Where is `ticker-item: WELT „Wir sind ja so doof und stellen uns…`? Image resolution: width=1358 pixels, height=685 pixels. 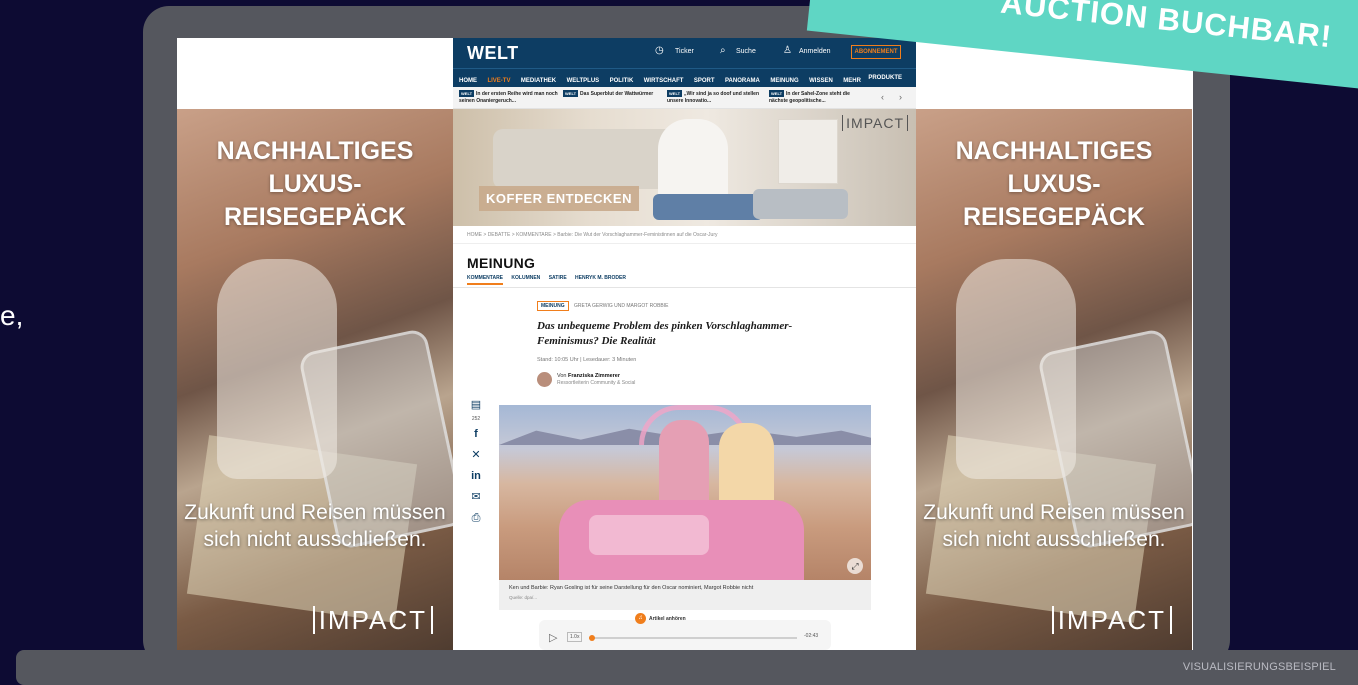 ticker-item: WELT „Wir sind ja so doof und stellen uns… is located at coordinates (717, 97).